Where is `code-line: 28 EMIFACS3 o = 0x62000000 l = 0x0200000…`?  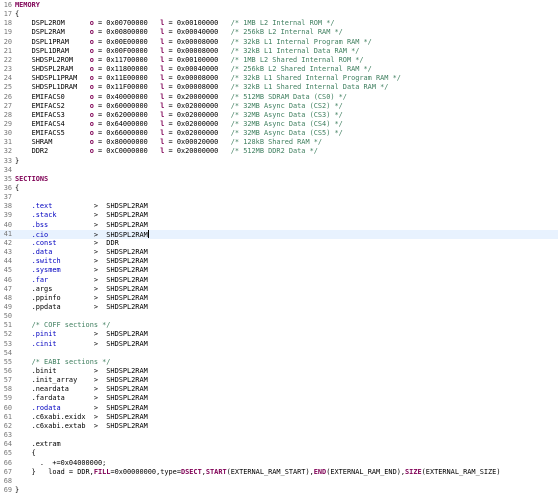
code-line: 28 EMIFACS3 o = 0x62000000 l = 0x0200000… is located at coordinates (279, 115).